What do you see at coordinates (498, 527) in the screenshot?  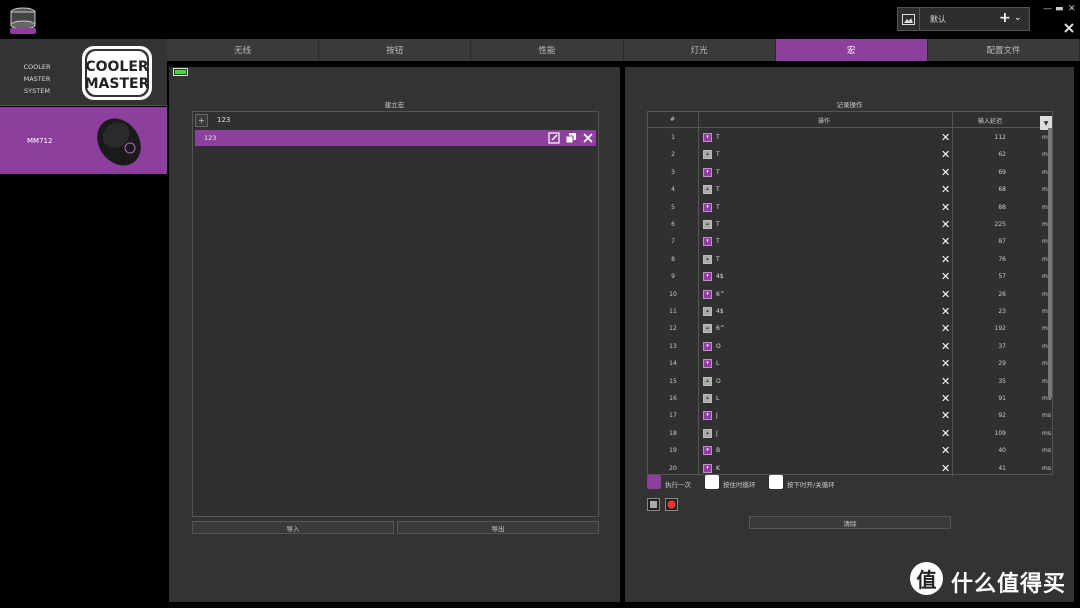 I see `export-button: 导出` at bounding box center [498, 527].